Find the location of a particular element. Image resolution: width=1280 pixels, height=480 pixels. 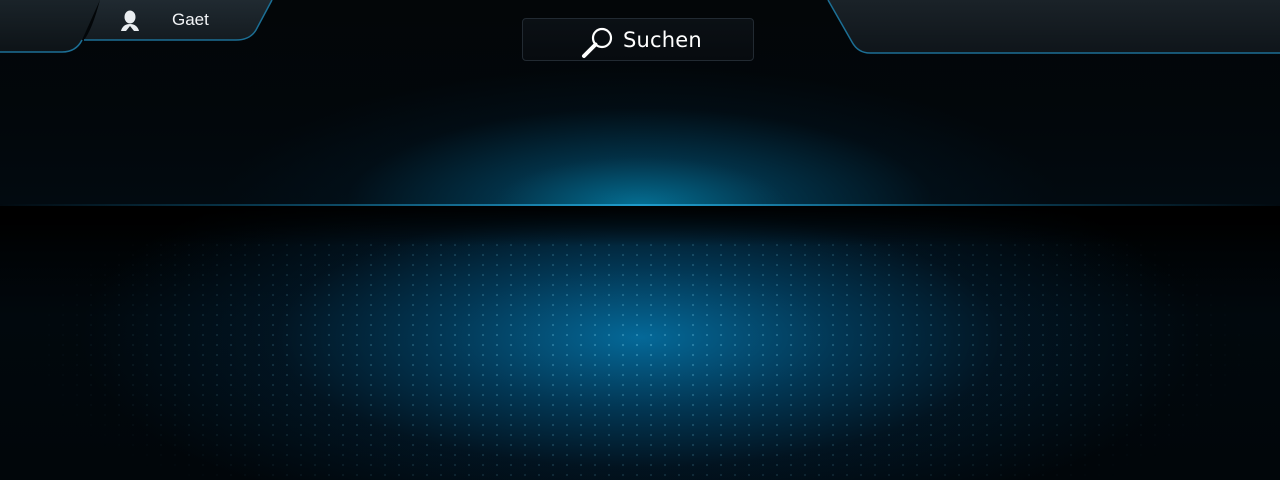

profile-name: Gaet is located at coordinates (190, 19).